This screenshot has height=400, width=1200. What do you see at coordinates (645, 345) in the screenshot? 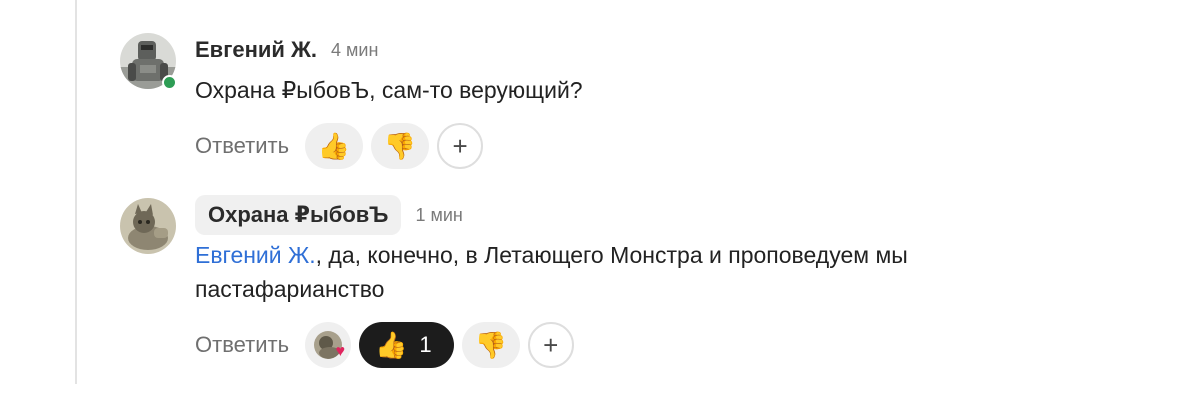
I see `comment-actions: Ответить ♥ 👍 1 👎 +` at bounding box center [645, 345].